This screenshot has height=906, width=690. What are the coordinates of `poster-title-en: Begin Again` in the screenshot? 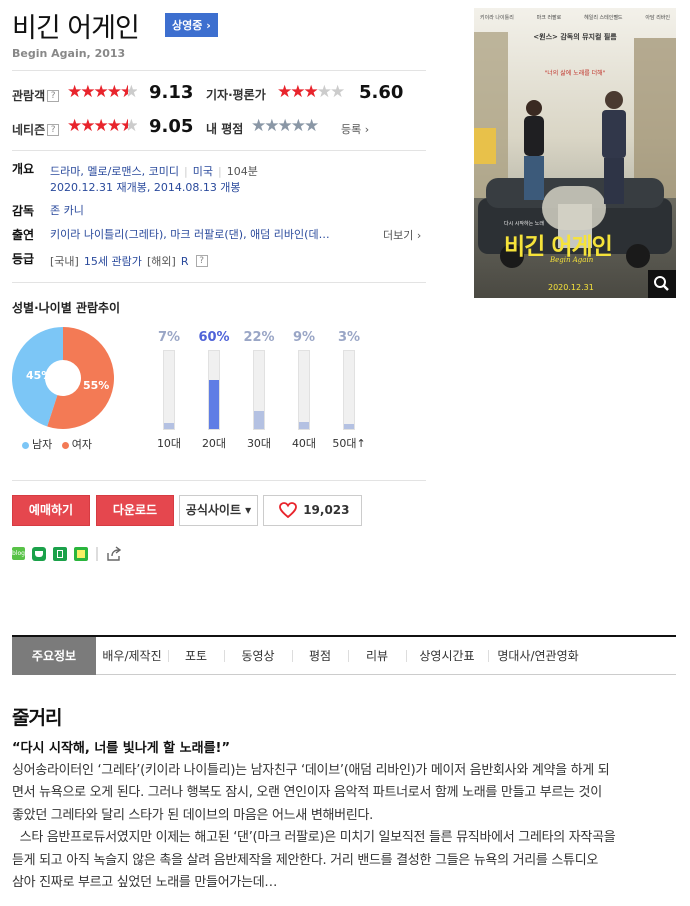 It's located at (572, 260).